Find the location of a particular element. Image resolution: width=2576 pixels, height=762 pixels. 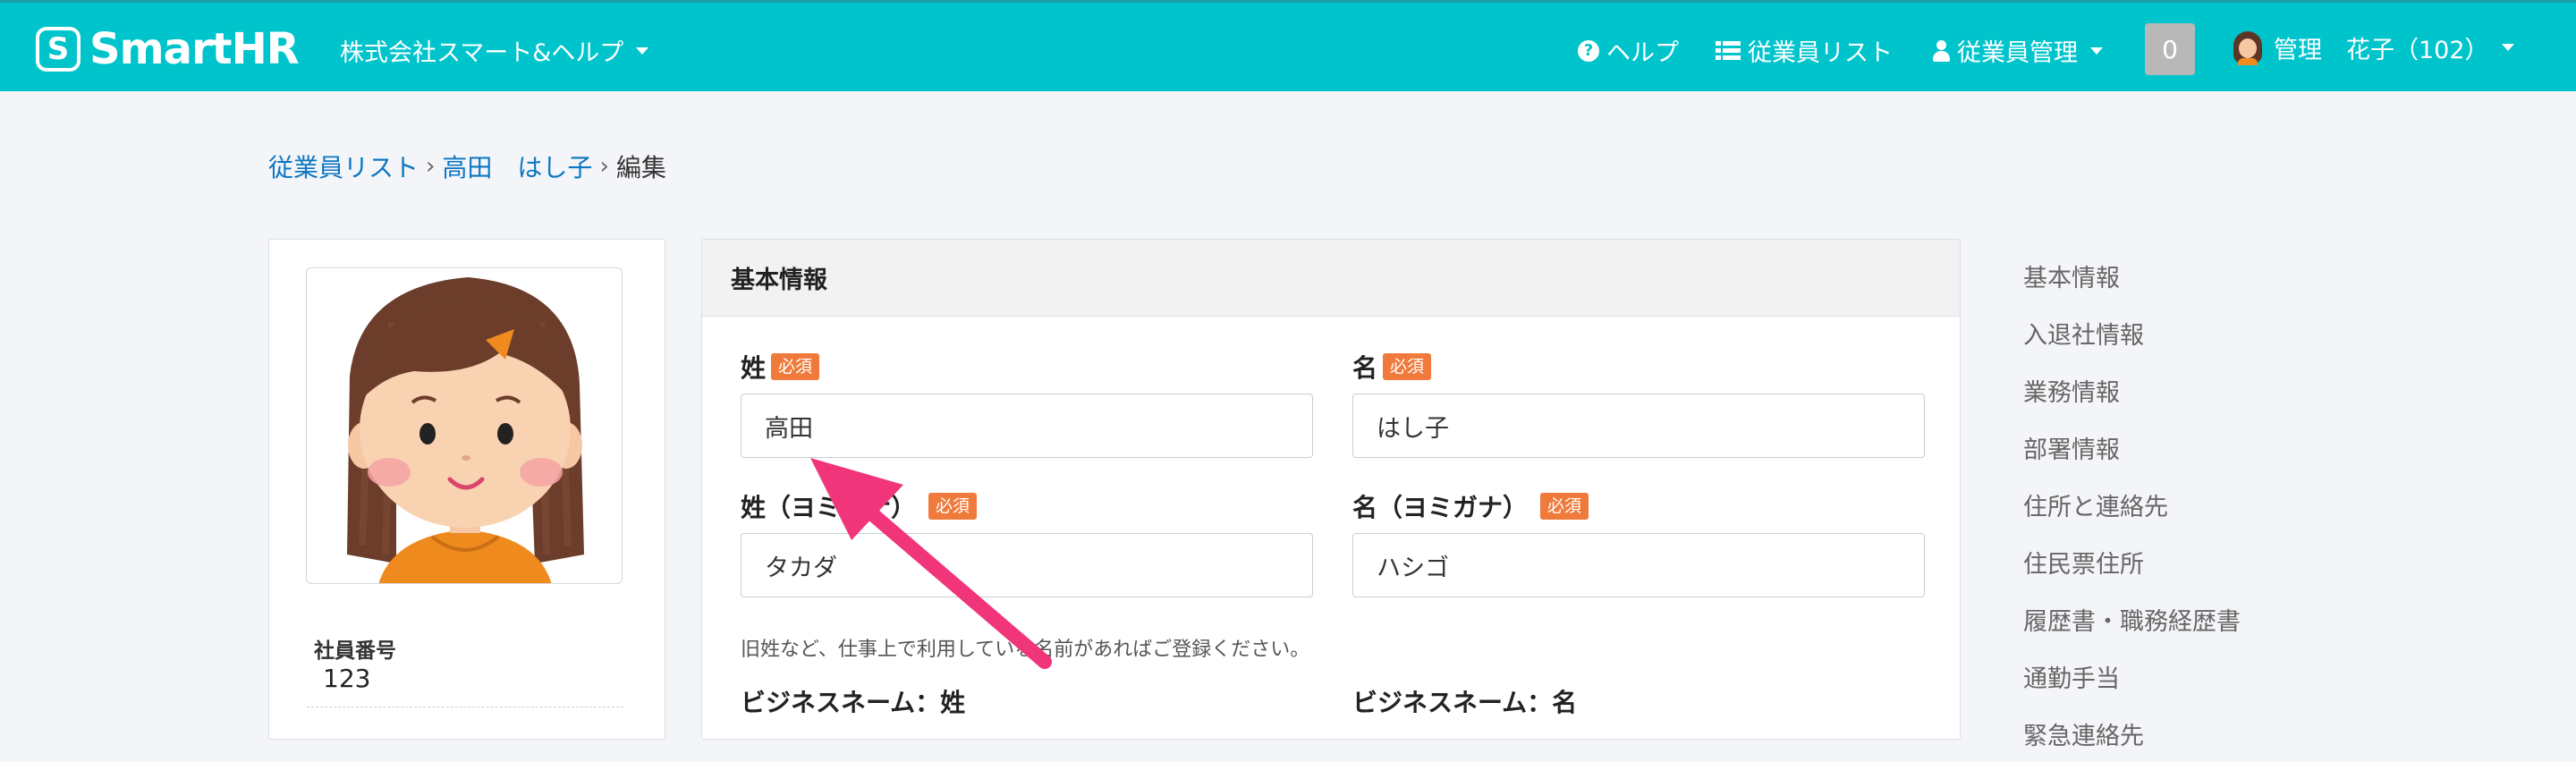

last-name-label: 姓 必須 is located at coordinates (780, 367).